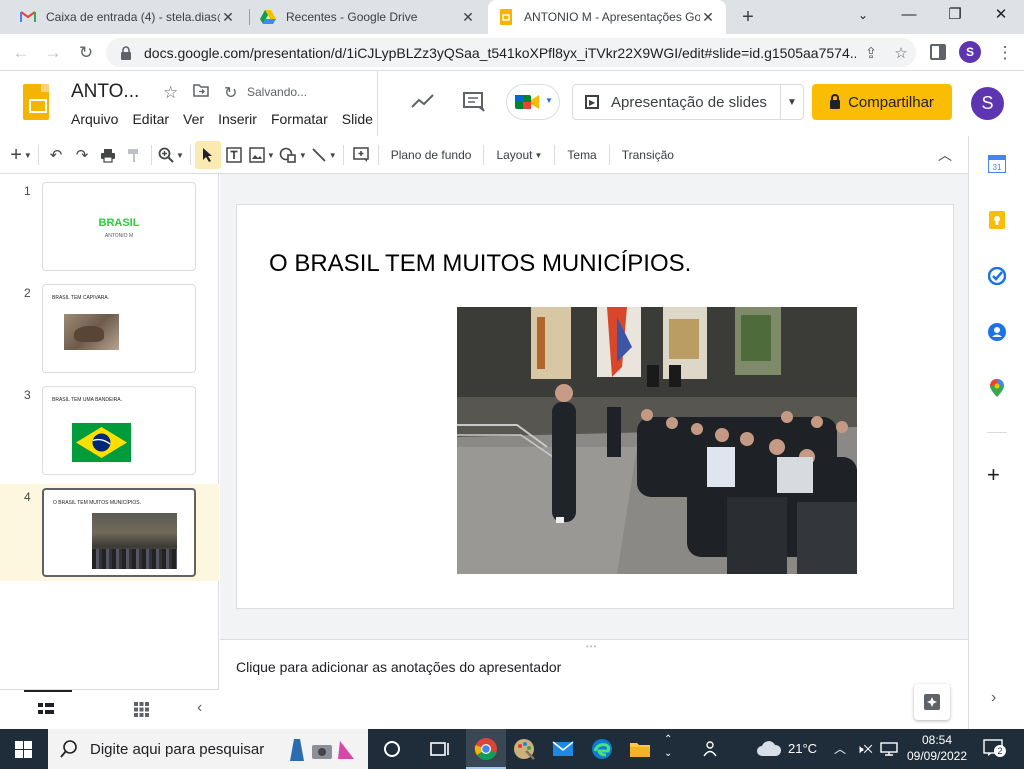 Image resolution: width=1024 pixels, height=769 pixels. Describe the element at coordinates (802, 749) in the screenshot. I see `weather-temperature: 21°C` at that location.